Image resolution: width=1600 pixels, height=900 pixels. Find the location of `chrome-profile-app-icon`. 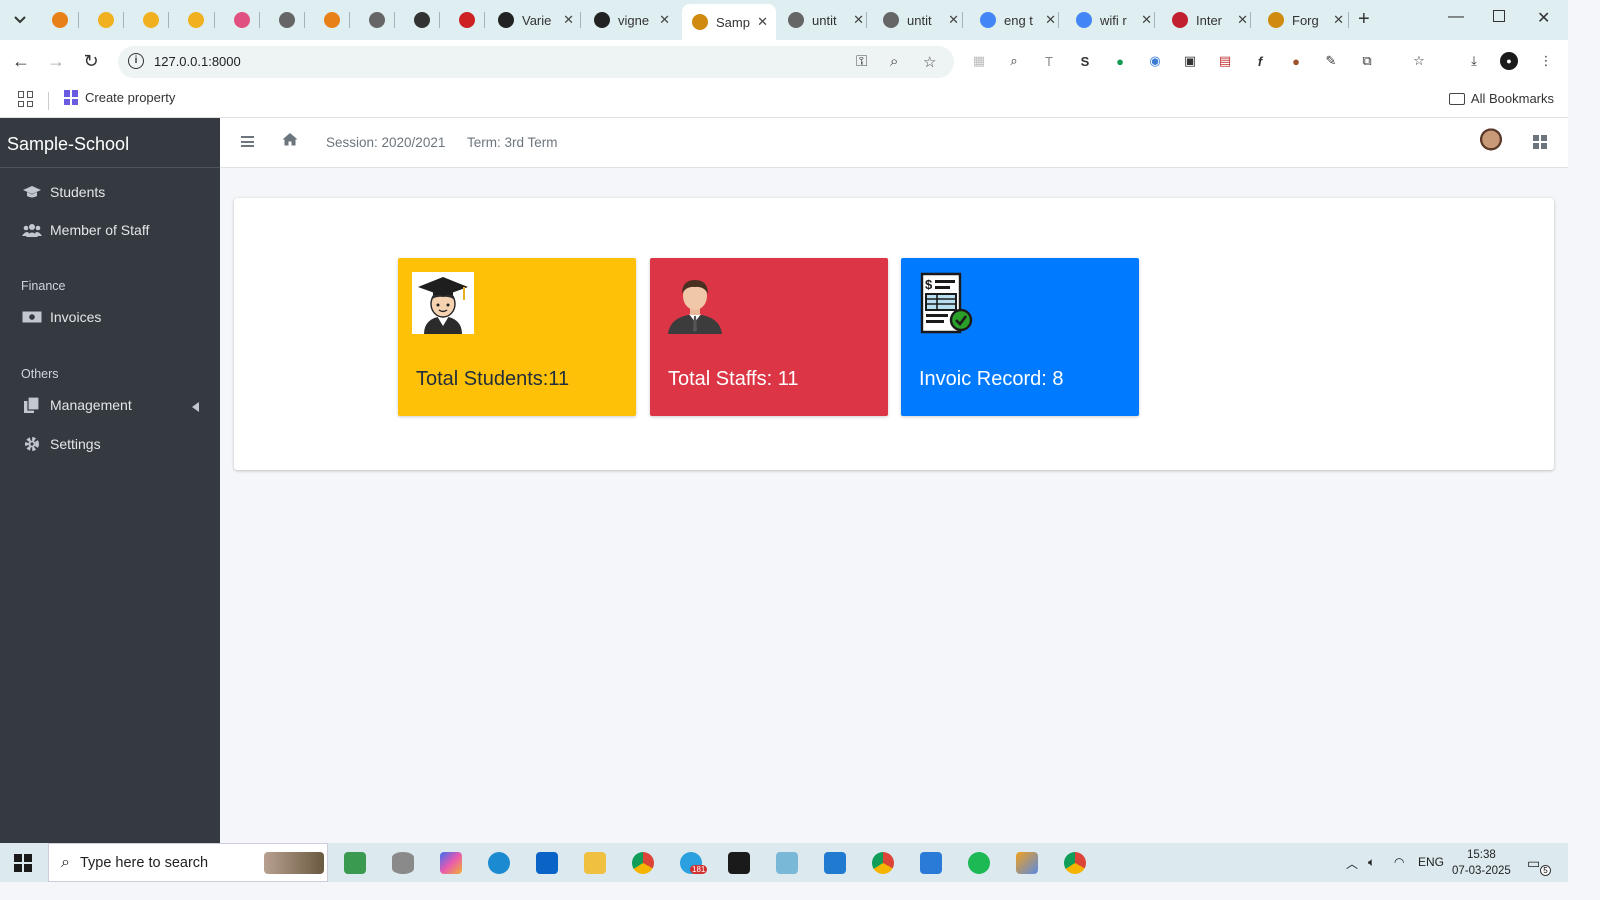

chrome-profile-app-icon is located at coordinates (883, 863).